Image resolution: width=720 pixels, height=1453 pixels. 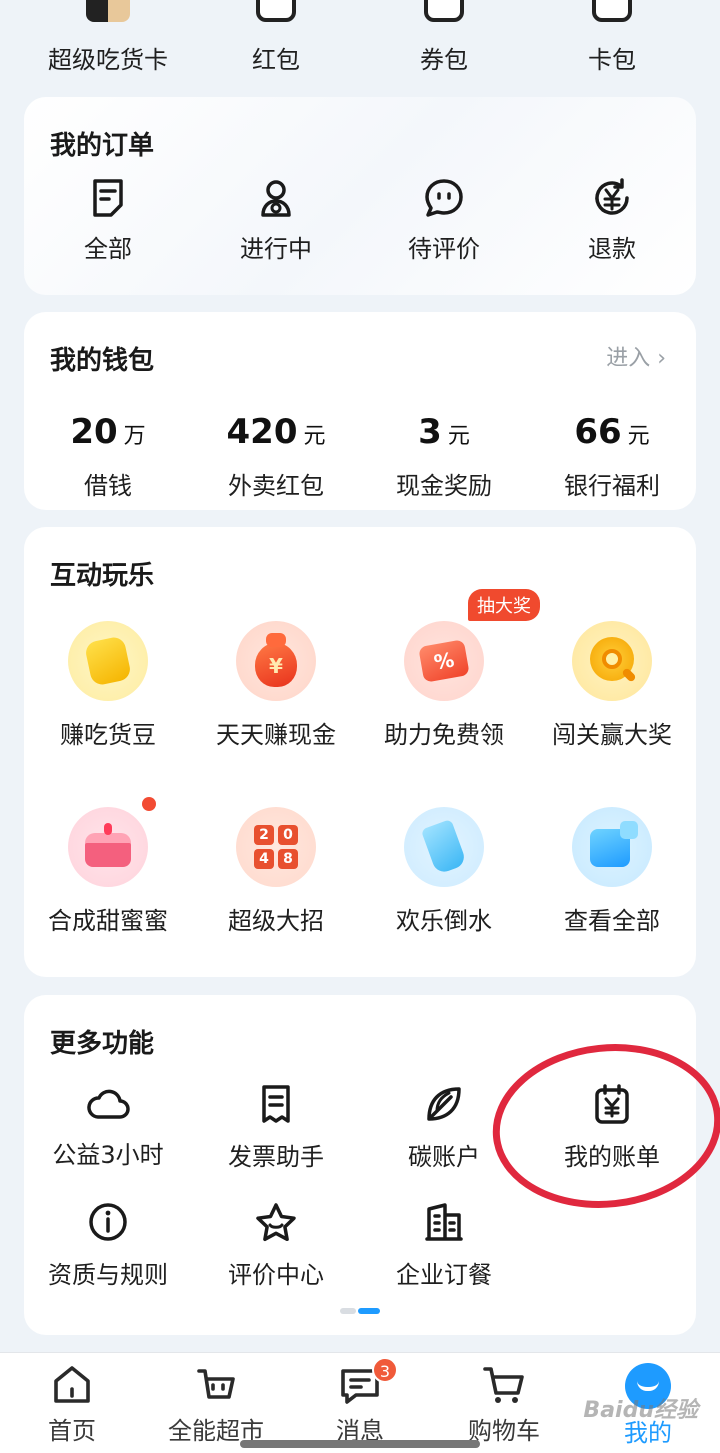 What do you see at coordinates (444, 1222) in the screenshot?
I see `building-icon` at bounding box center [444, 1222].